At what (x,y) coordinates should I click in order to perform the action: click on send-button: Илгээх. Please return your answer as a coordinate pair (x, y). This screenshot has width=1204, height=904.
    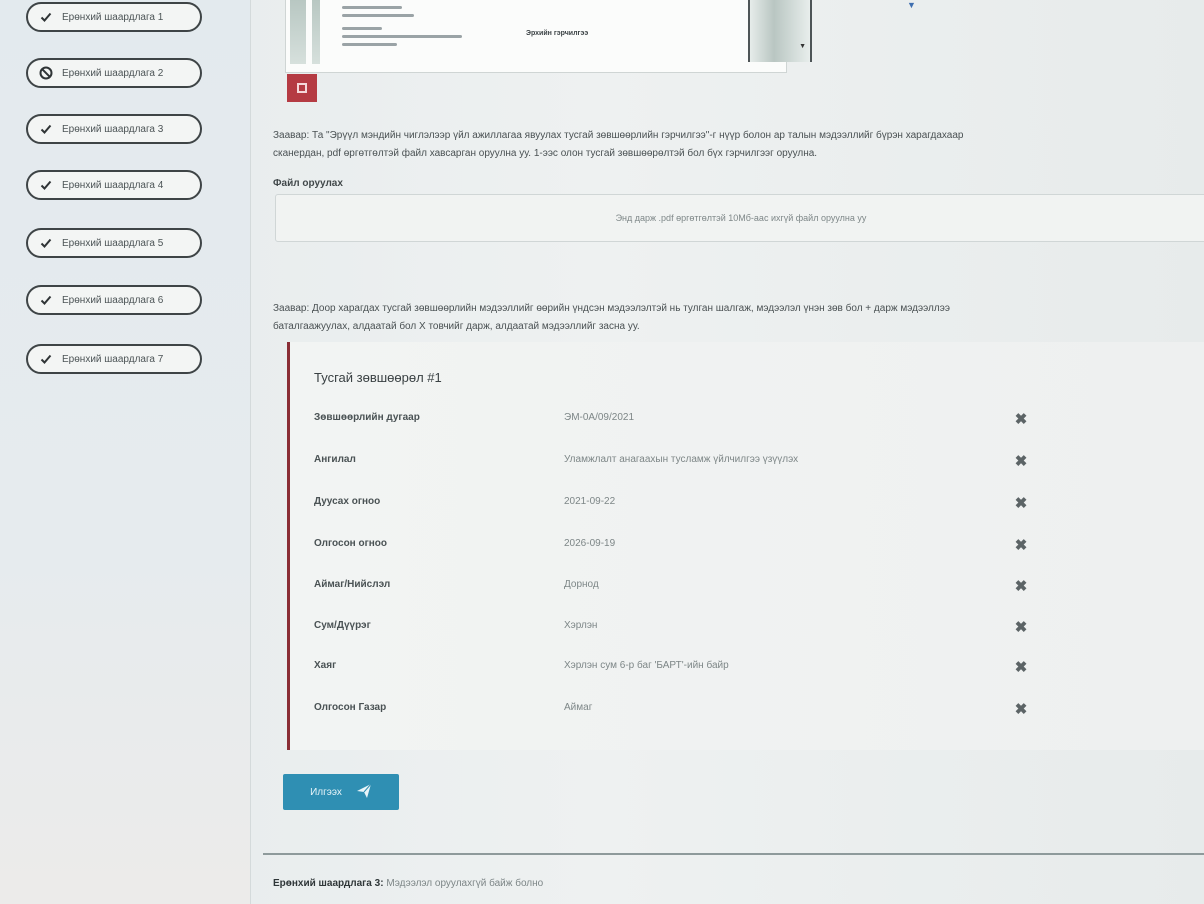
    Looking at the image, I should click on (341, 792).